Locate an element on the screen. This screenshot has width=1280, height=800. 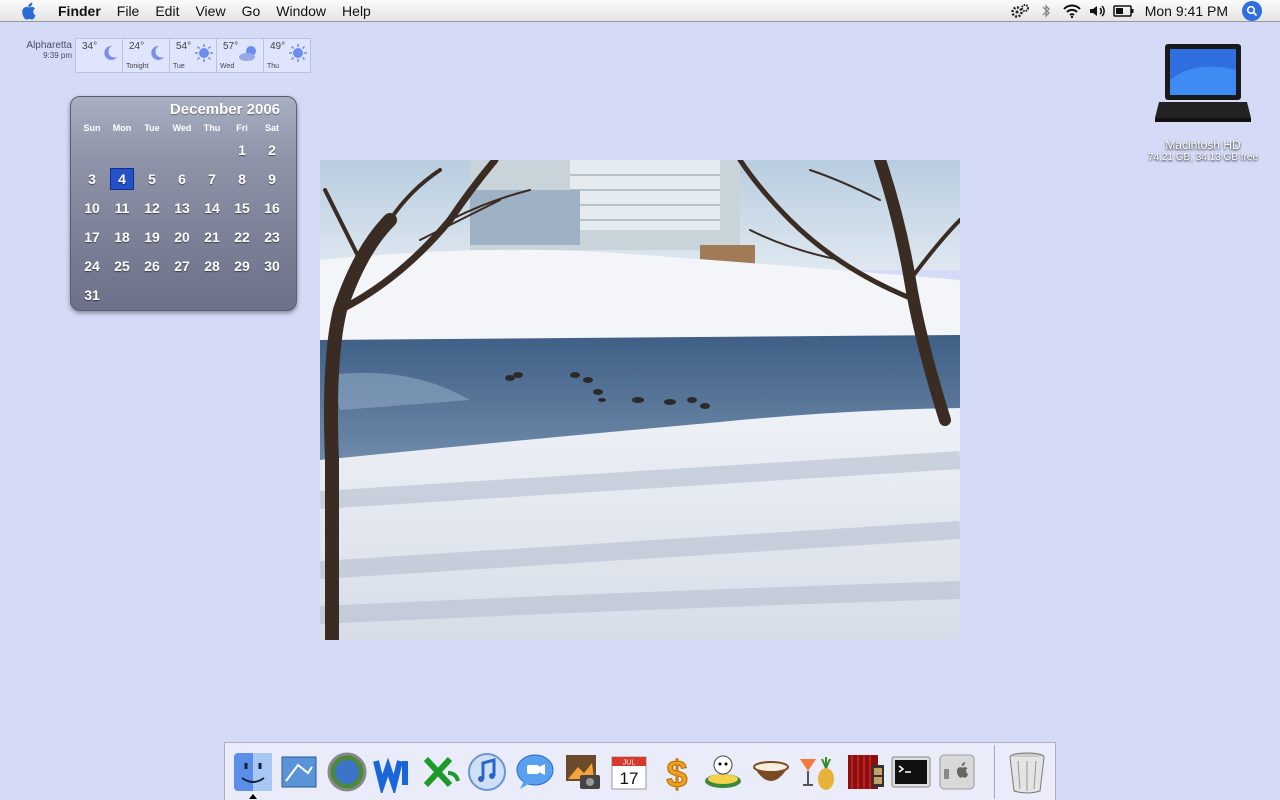
dock-mail is located at coordinates (299, 772).